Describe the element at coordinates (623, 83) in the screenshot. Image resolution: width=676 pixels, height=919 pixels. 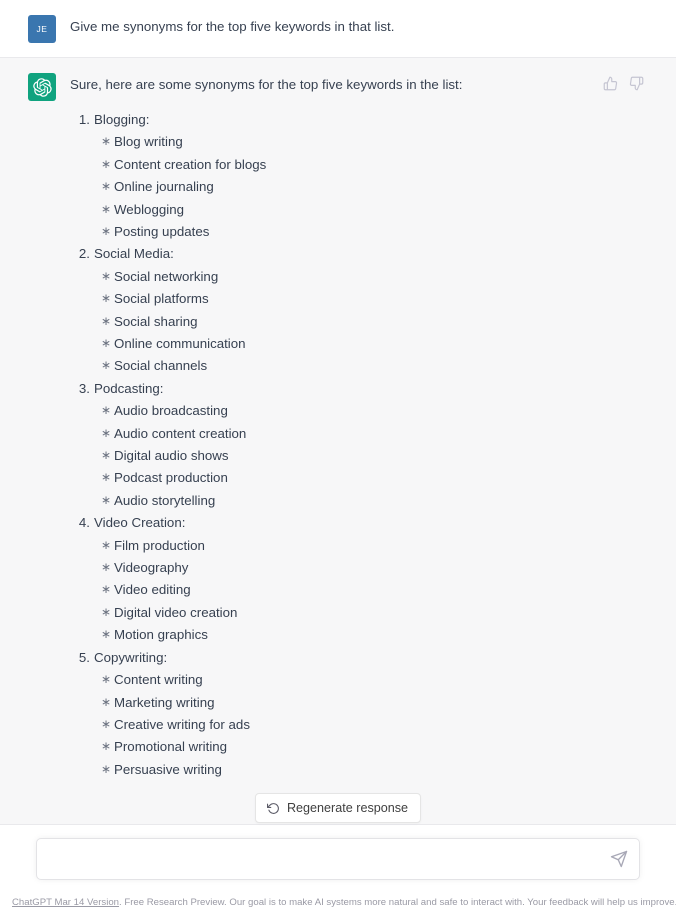
I see `message-feedback-controls` at that location.